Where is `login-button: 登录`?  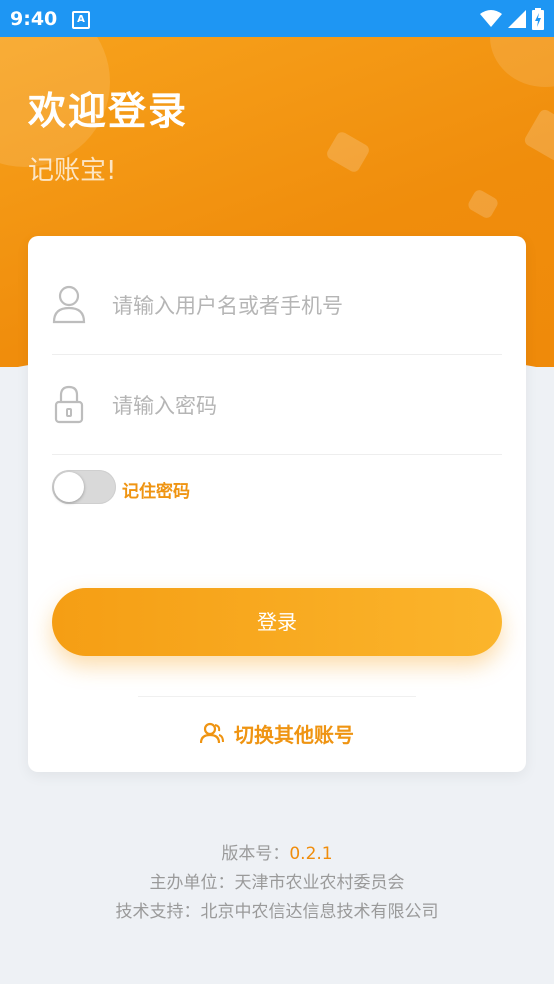
login-button: 登录 is located at coordinates (277, 622).